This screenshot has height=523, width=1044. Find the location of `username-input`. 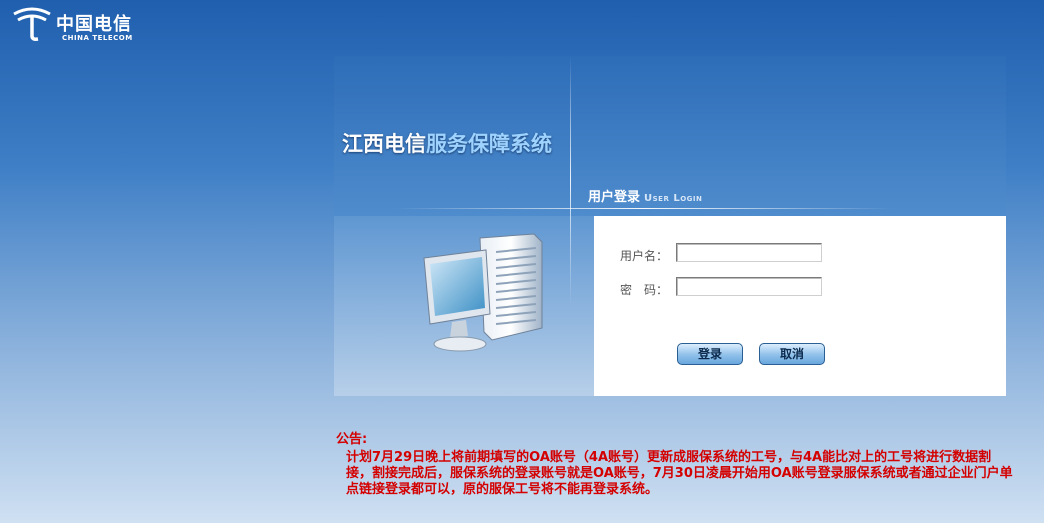

username-input is located at coordinates (749, 252).